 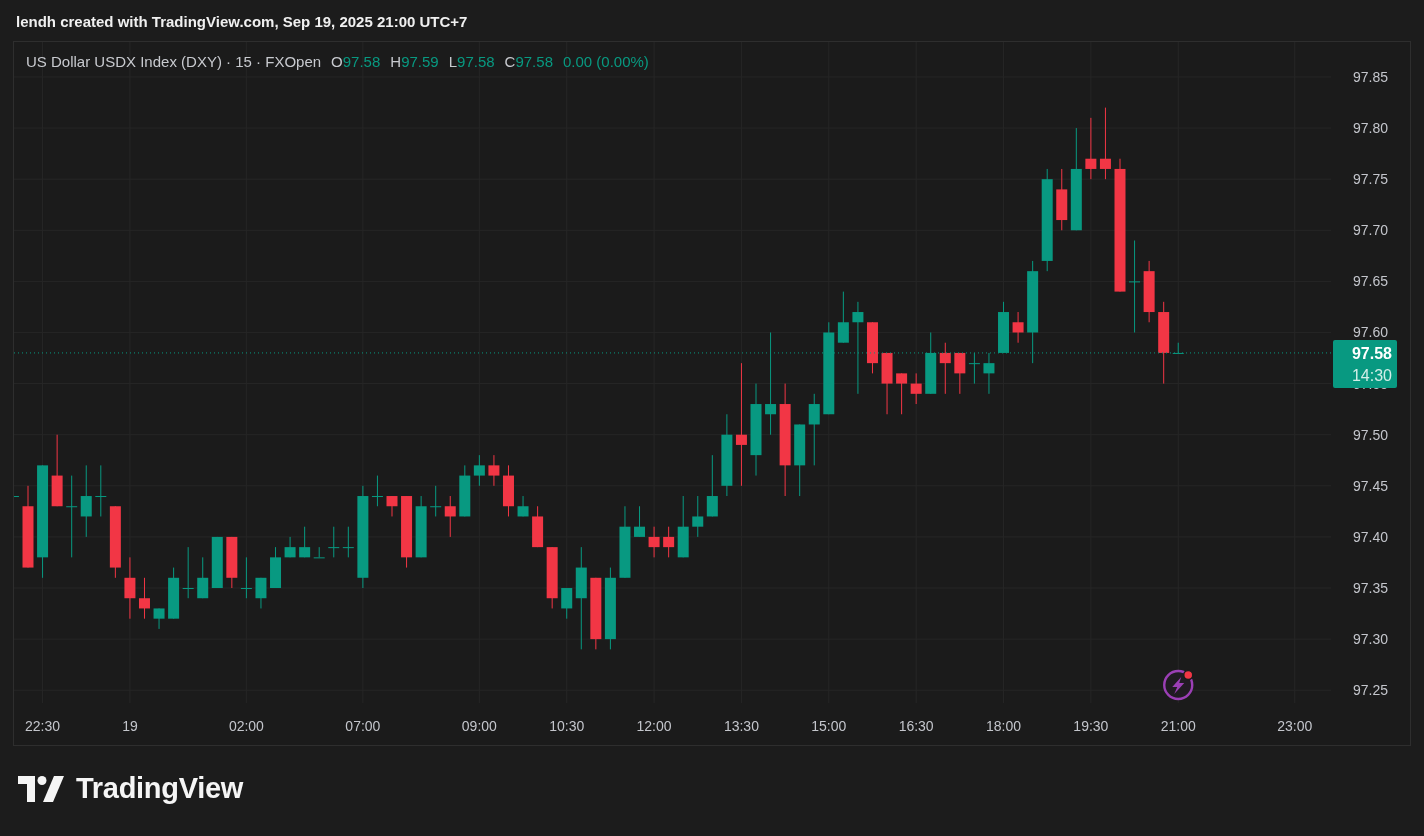 What do you see at coordinates (1178, 726) in the screenshot?
I see `time-axis-label: 21:00` at bounding box center [1178, 726].